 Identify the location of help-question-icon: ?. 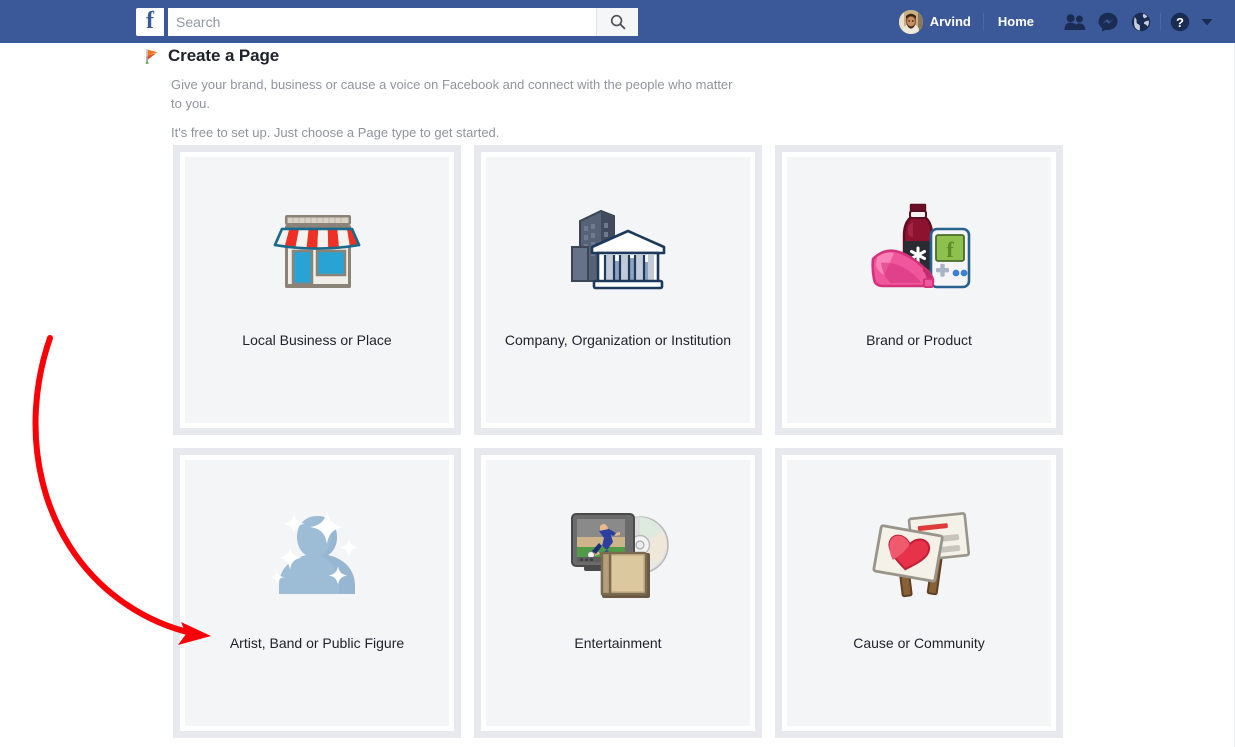
(1180, 22).